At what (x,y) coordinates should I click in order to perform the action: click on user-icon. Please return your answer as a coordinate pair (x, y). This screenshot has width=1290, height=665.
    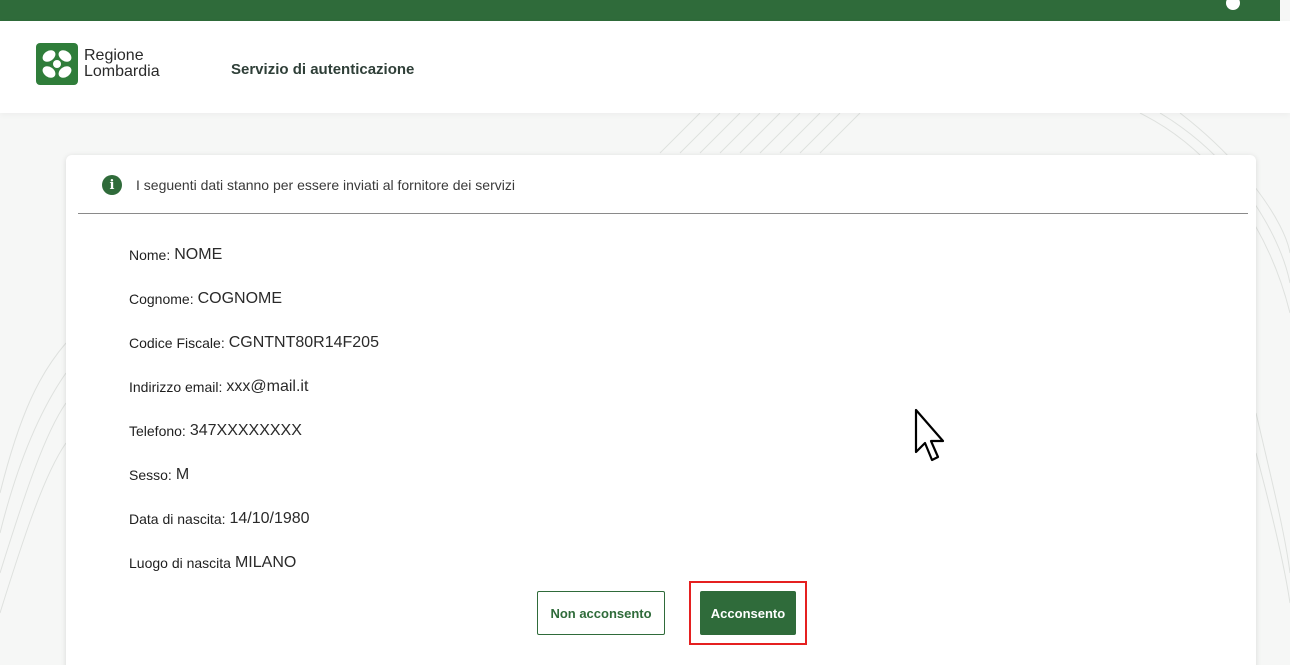
    Looking at the image, I should click on (1233, 5).